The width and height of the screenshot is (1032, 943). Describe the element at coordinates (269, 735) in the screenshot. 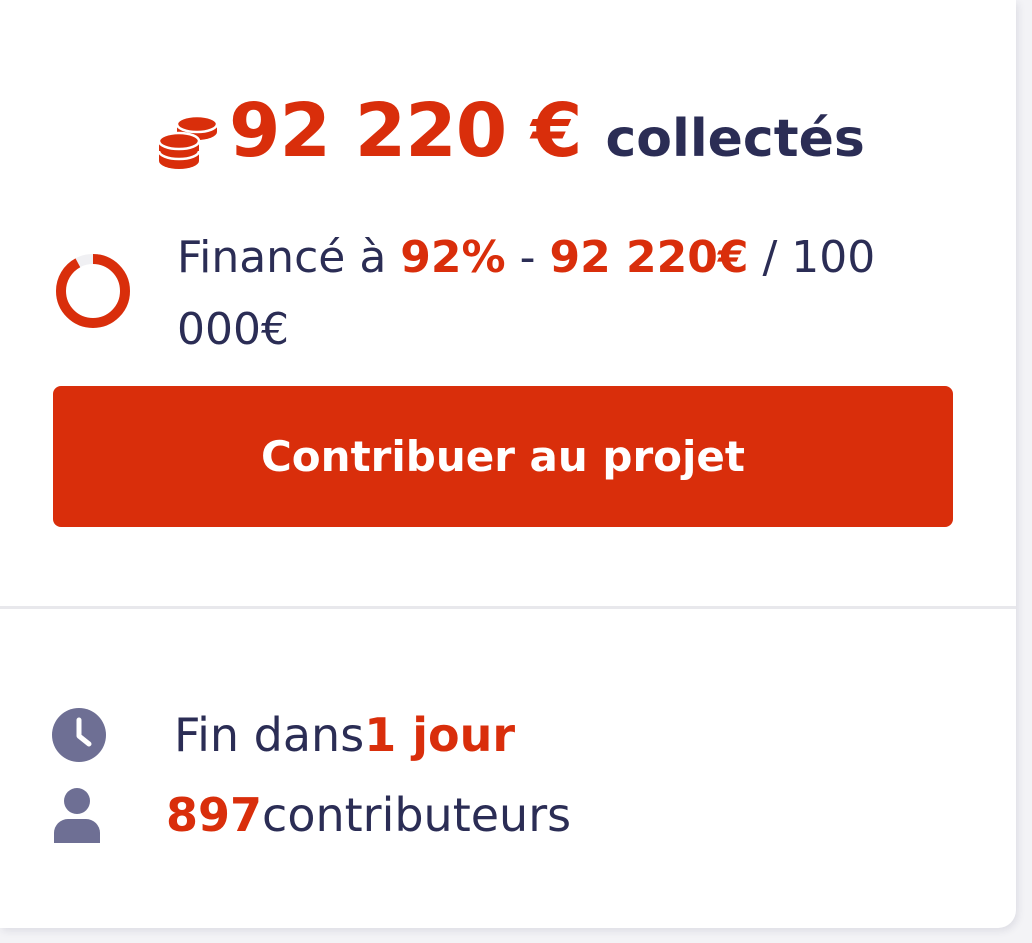

I see `deadline-prefix: Fin dans` at that location.